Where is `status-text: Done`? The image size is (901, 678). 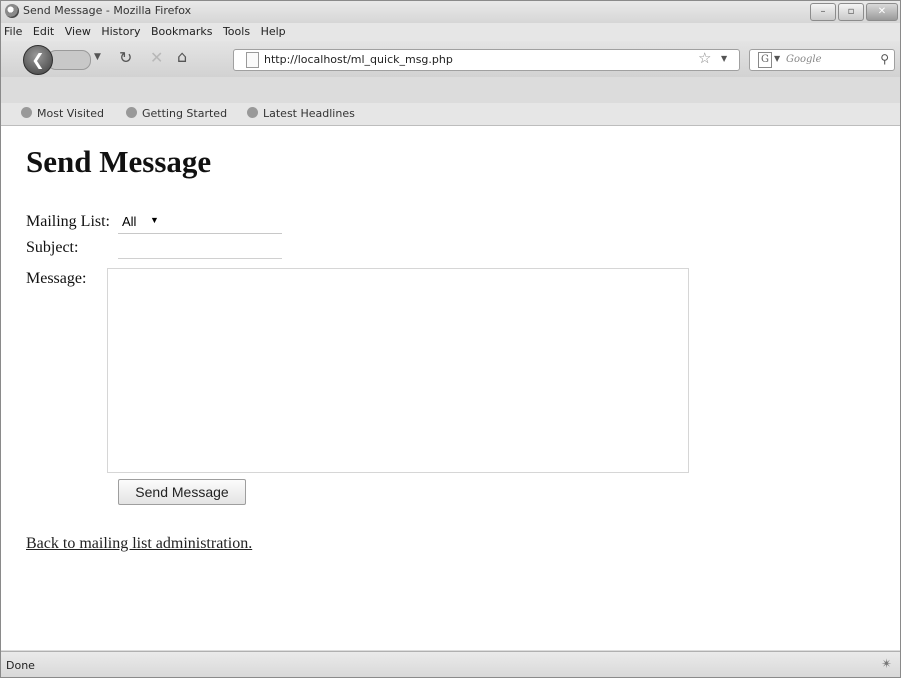 status-text: Done is located at coordinates (20, 665).